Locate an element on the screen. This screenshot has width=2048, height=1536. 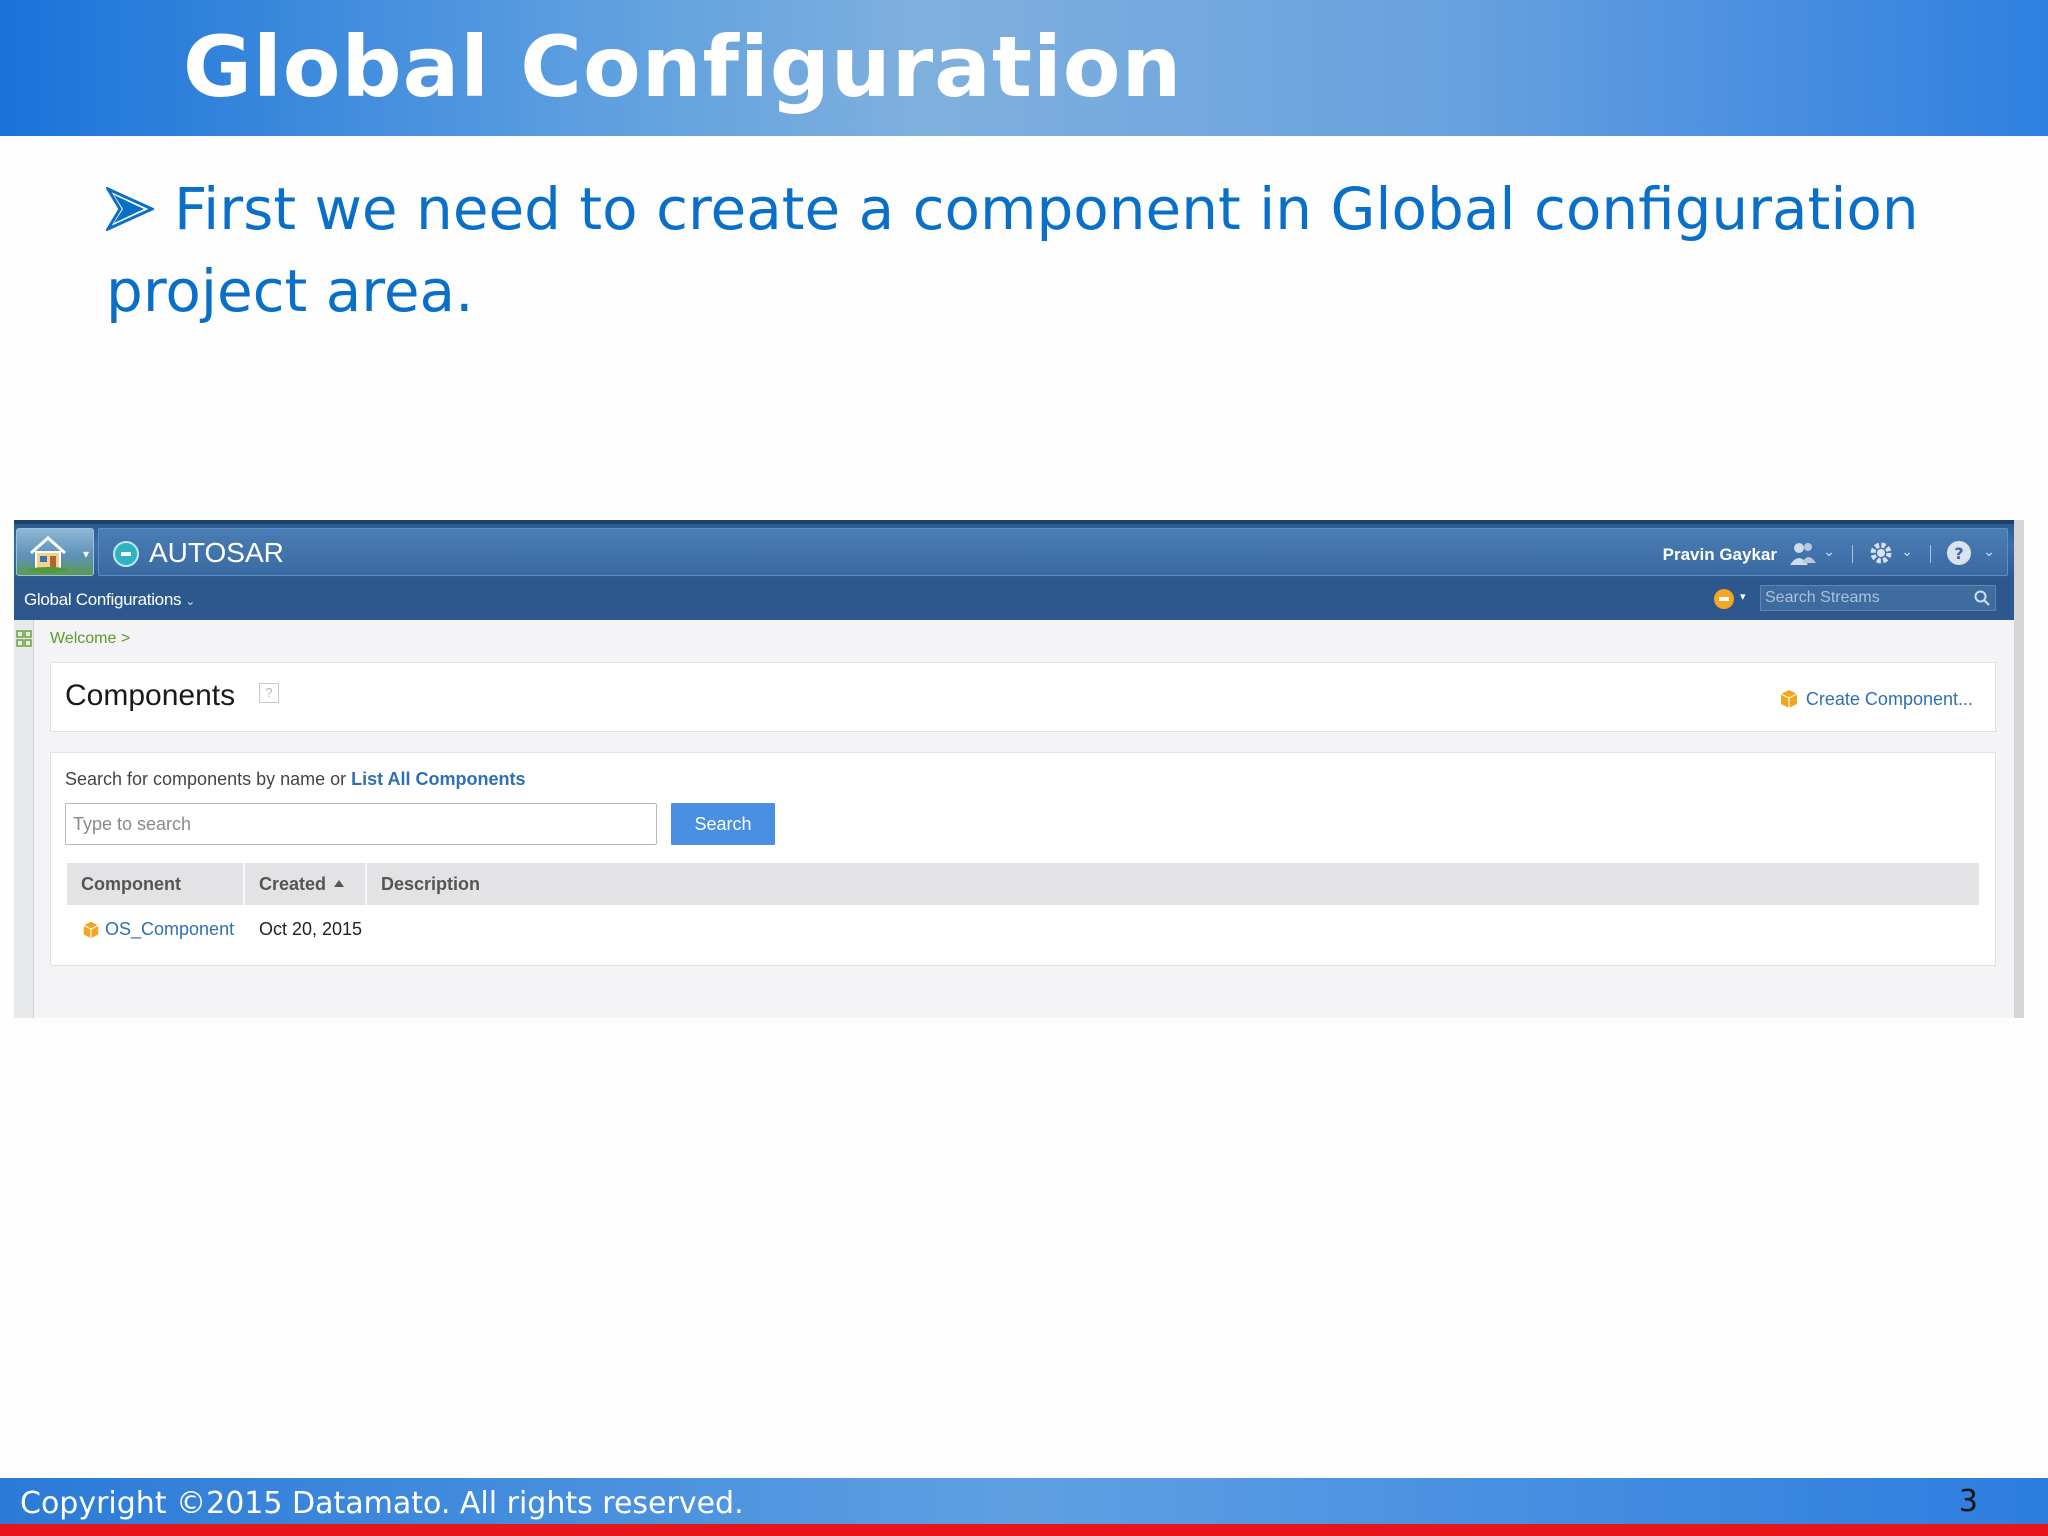
home-button: ▾ is located at coordinates (55, 552).